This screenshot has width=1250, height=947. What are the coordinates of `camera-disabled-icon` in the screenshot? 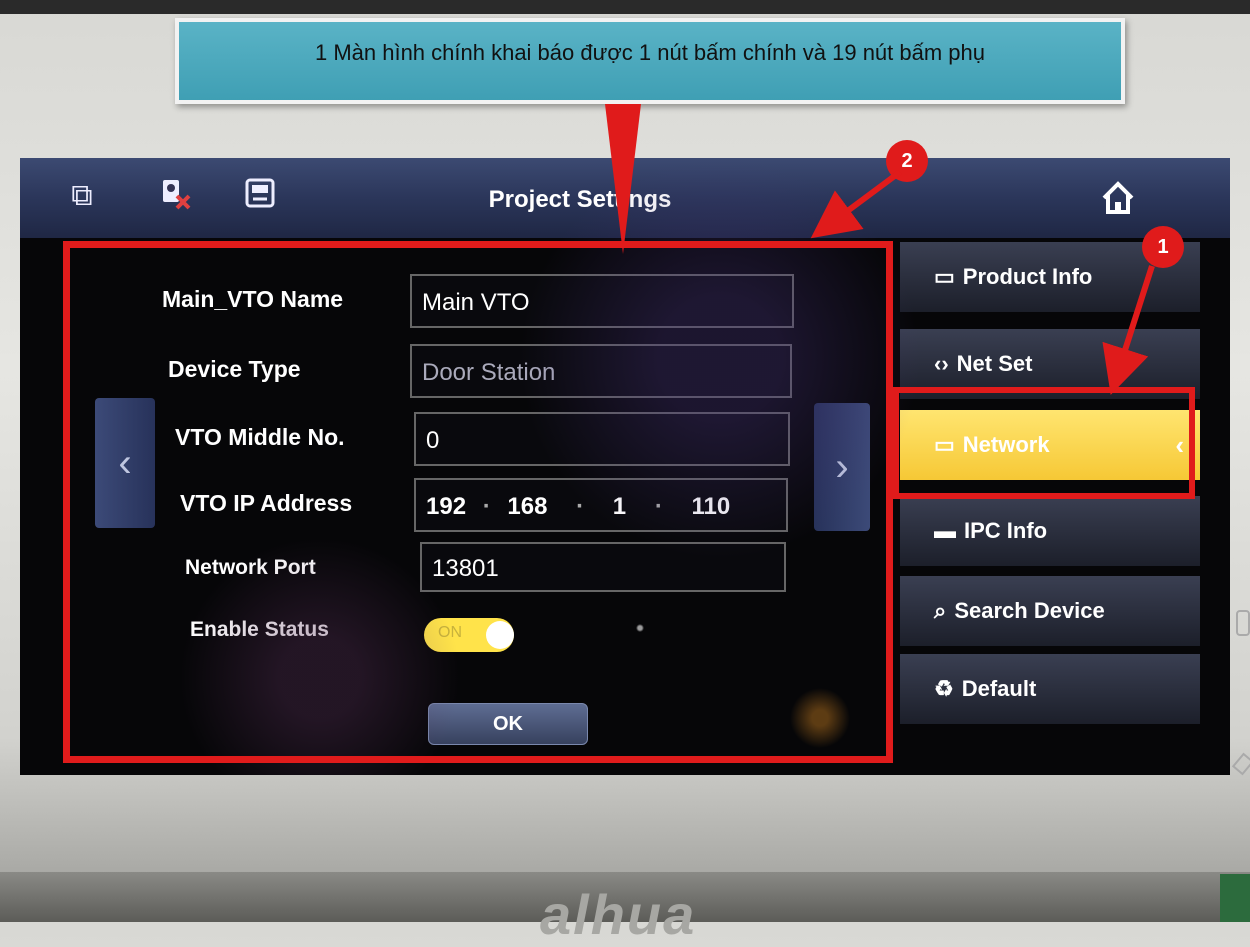 It's located at (175, 196).